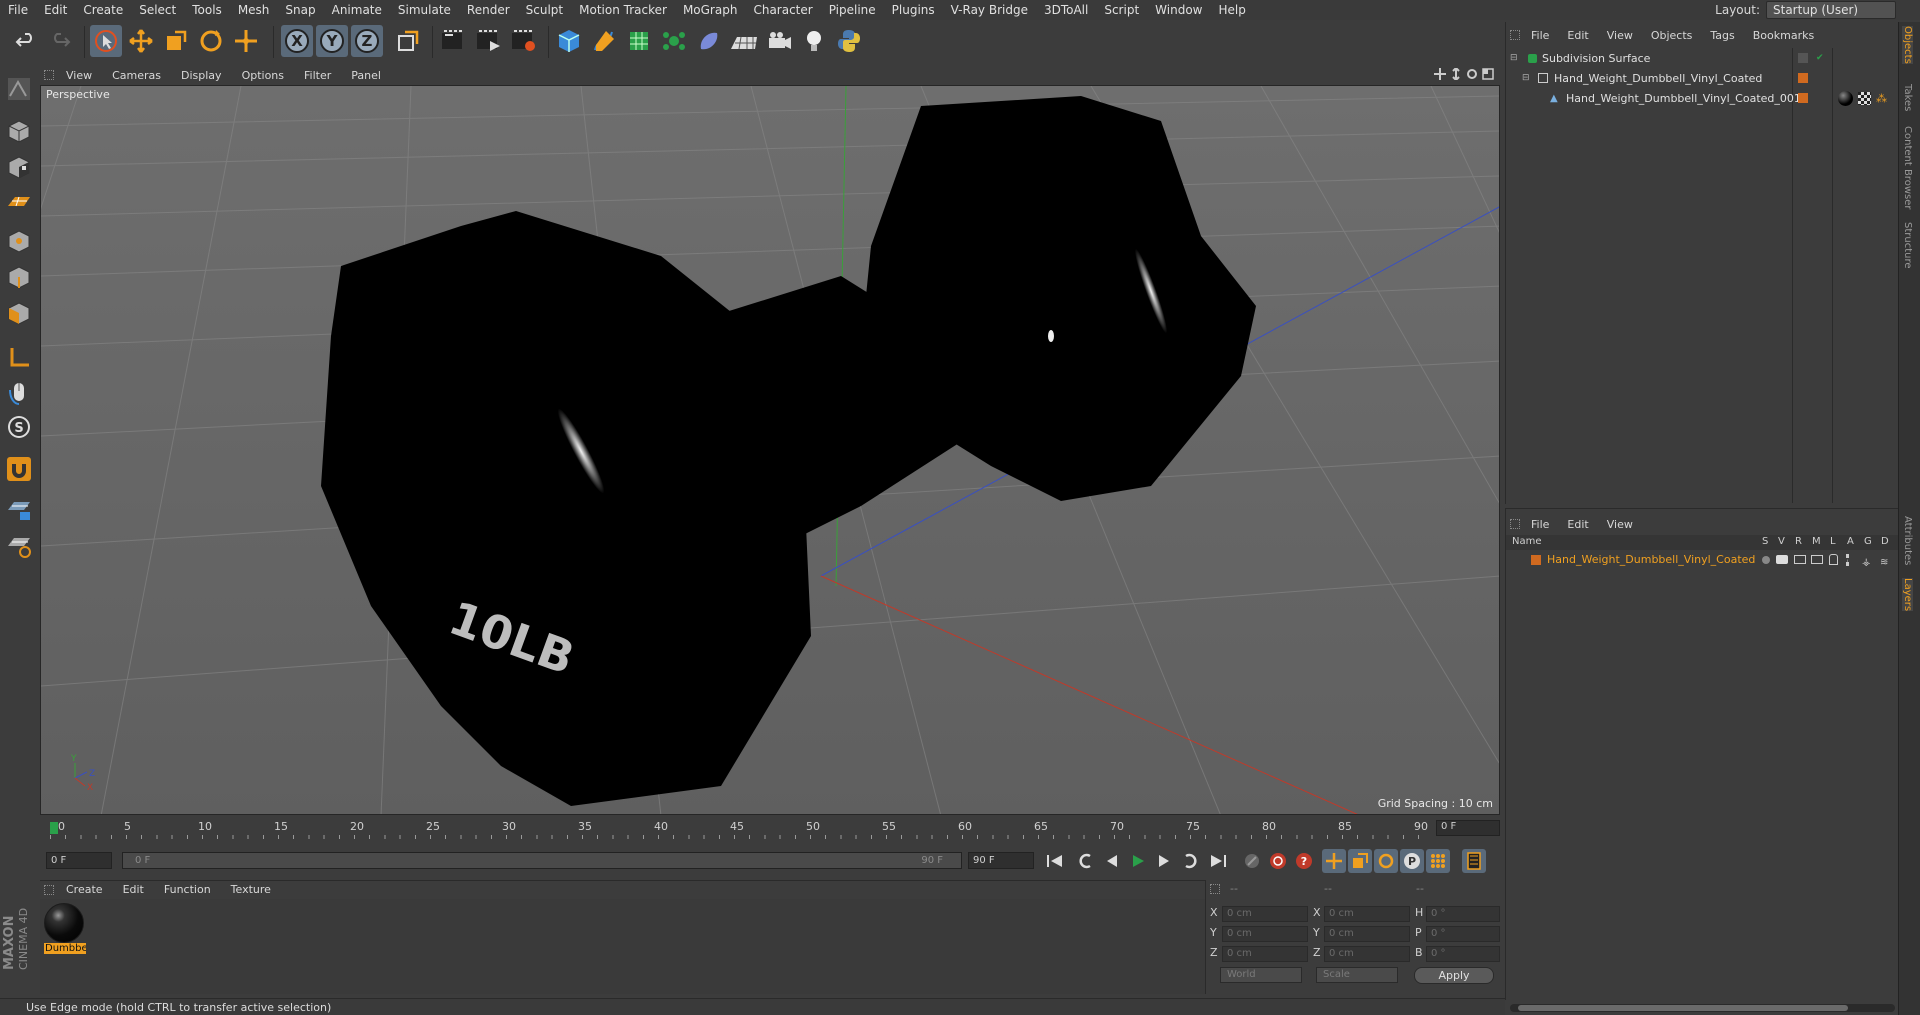 This screenshot has height=1015, width=1920. What do you see at coordinates (1086, 861) in the screenshot?
I see `previous-keyframe-icon` at bounding box center [1086, 861].